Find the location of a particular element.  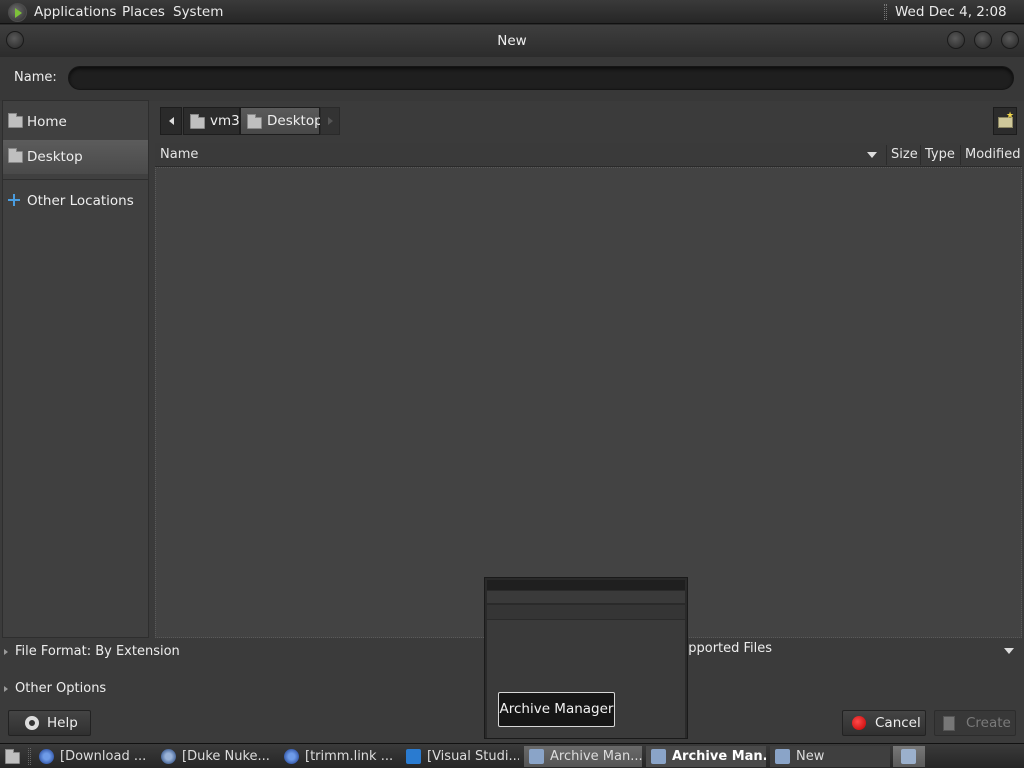

column-modified: Modified is located at coordinates (992, 154).